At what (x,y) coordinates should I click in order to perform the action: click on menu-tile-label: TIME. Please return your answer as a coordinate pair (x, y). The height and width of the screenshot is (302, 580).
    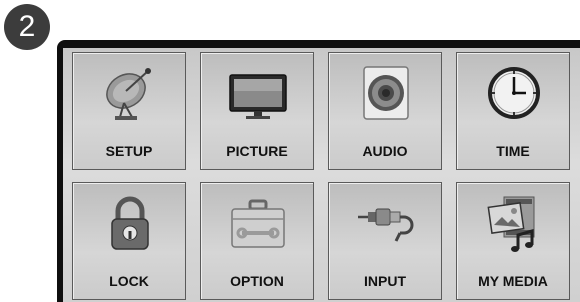
    Looking at the image, I should click on (513, 151).